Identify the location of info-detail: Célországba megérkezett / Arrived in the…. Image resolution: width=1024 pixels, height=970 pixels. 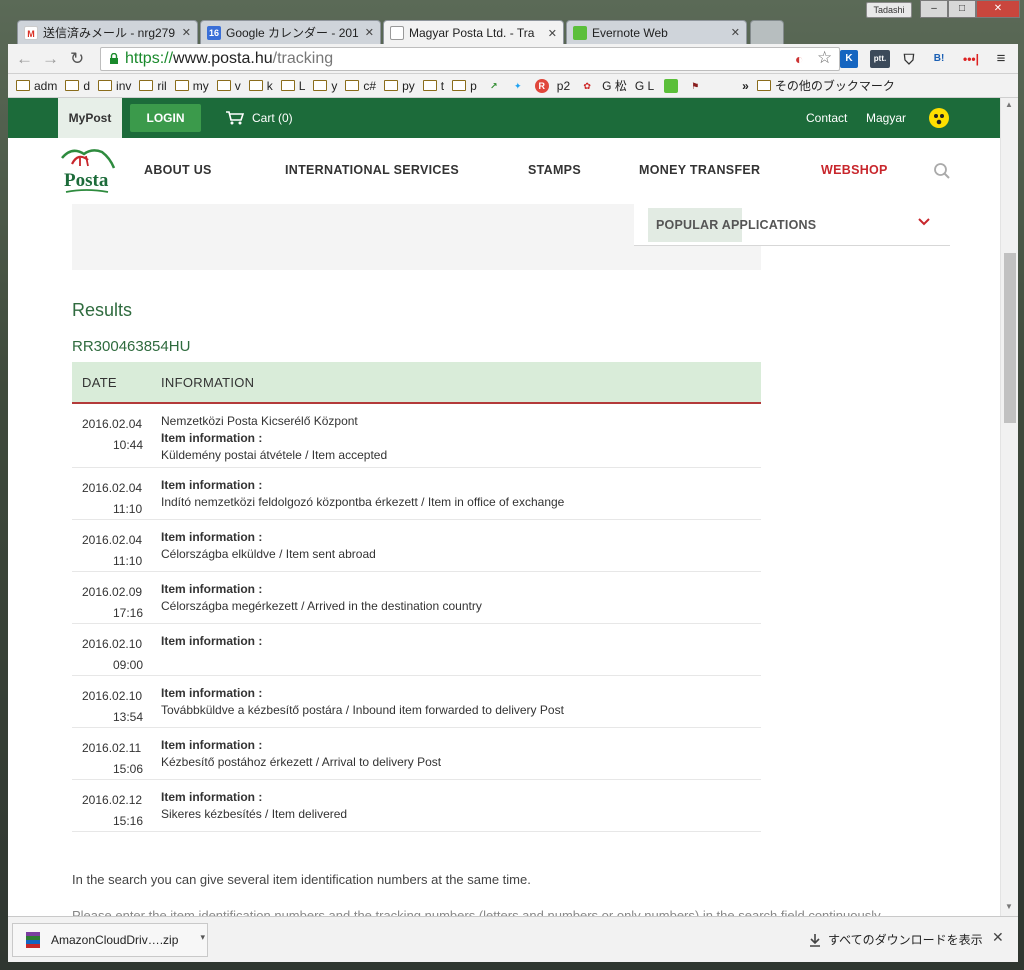
(321, 606).